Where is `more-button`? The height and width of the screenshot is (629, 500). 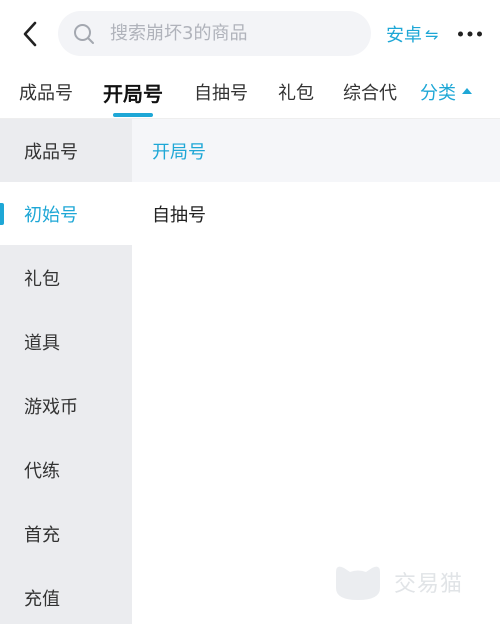 more-button is located at coordinates (470, 34).